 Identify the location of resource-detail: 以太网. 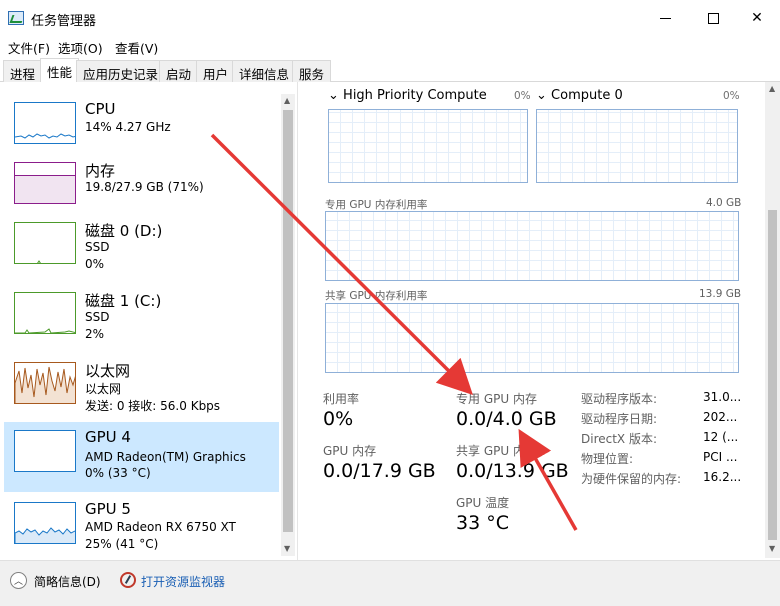
(103, 389).